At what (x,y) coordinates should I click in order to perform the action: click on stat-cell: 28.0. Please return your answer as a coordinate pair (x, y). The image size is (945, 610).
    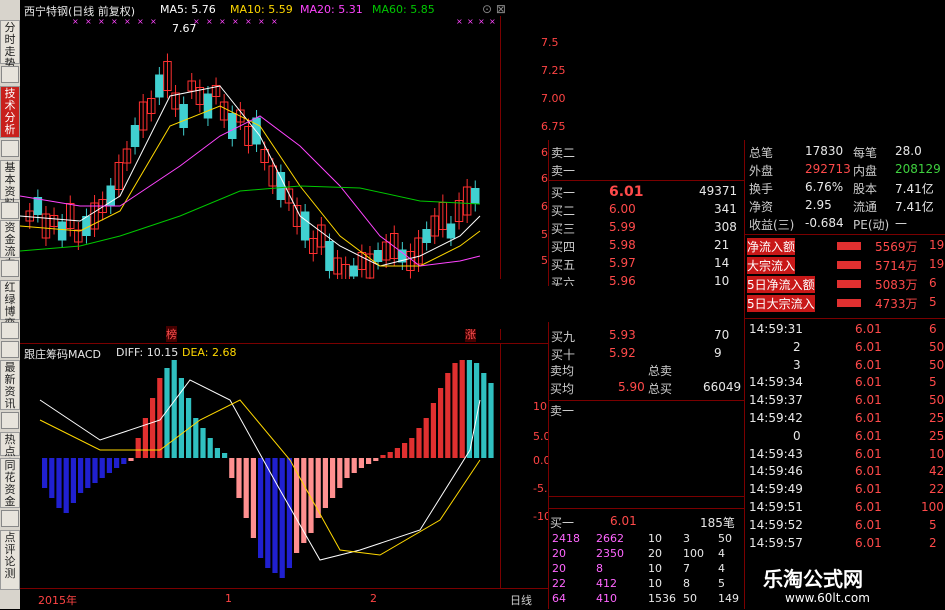
    Looking at the image, I should click on (908, 151).